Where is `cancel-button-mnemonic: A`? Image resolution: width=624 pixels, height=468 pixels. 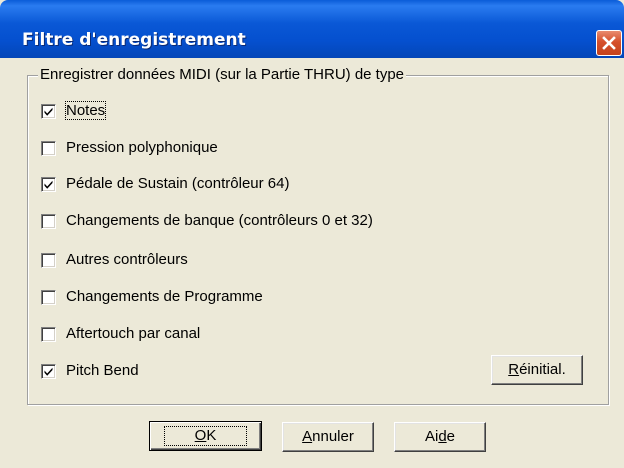 cancel-button-mnemonic: A is located at coordinates (307, 436).